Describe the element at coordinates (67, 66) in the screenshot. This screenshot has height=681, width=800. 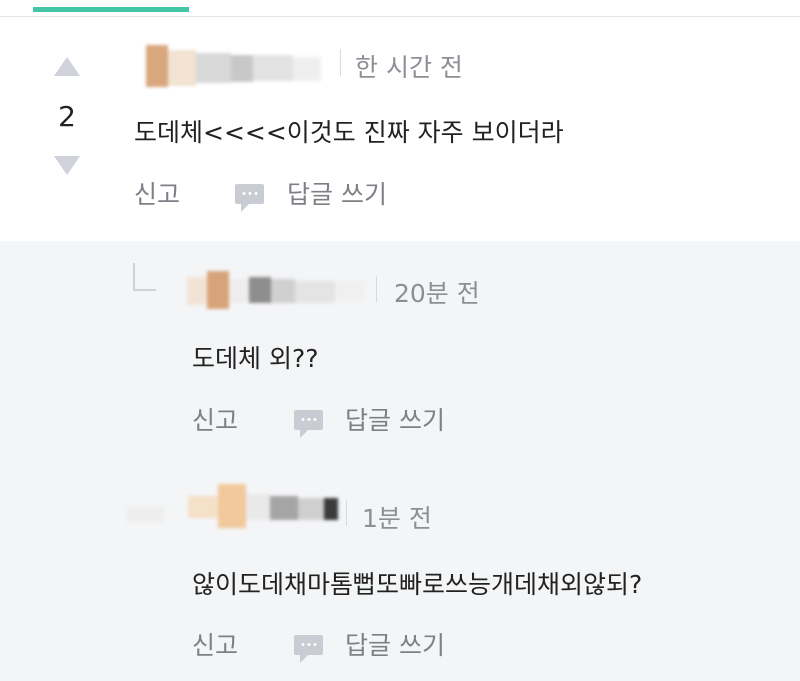
I see `upvote-icon` at that location.